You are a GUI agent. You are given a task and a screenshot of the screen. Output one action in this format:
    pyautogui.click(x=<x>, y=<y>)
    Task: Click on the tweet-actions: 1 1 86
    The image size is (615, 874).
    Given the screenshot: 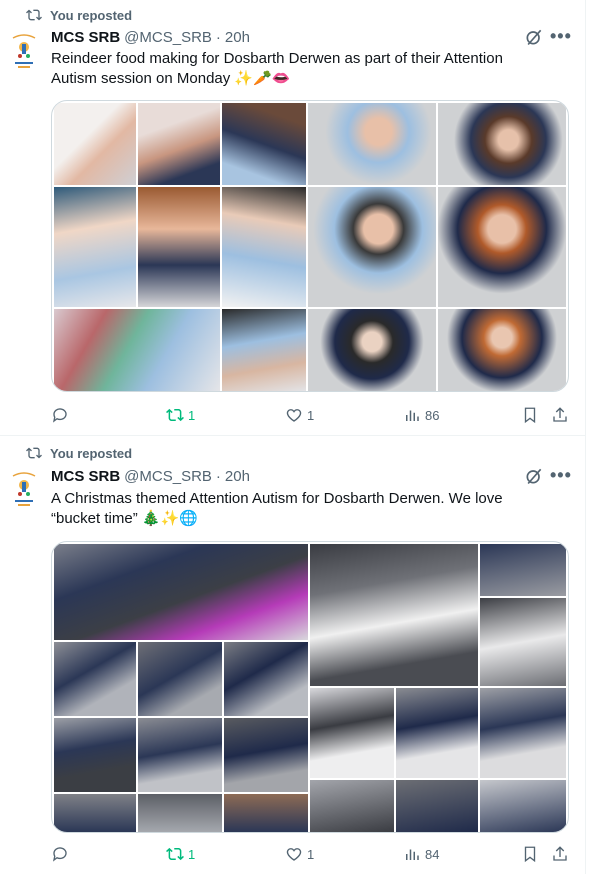 What is the action you would take?
    pyautogui.click(x=311, y=416)
    